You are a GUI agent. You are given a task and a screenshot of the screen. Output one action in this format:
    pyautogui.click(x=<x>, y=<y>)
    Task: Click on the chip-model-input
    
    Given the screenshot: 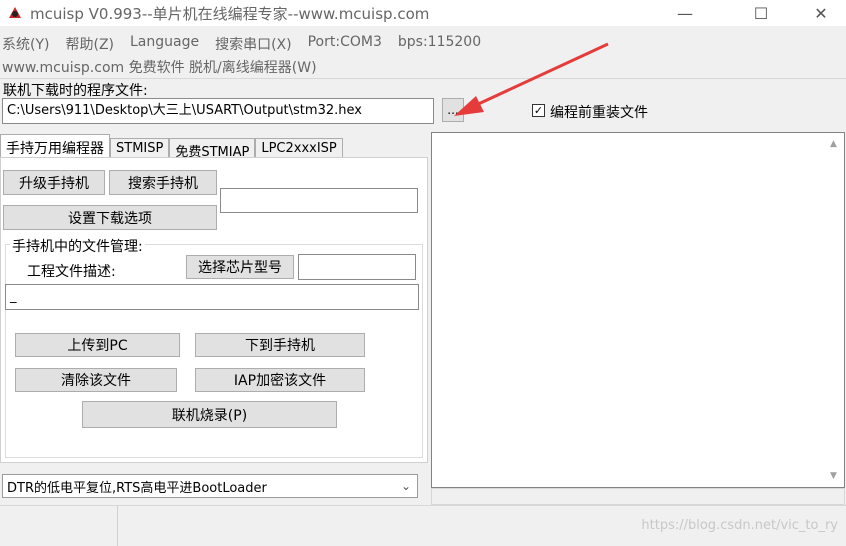 What is the action you would take?
    pyautogui.click(x=357, y=267)
    